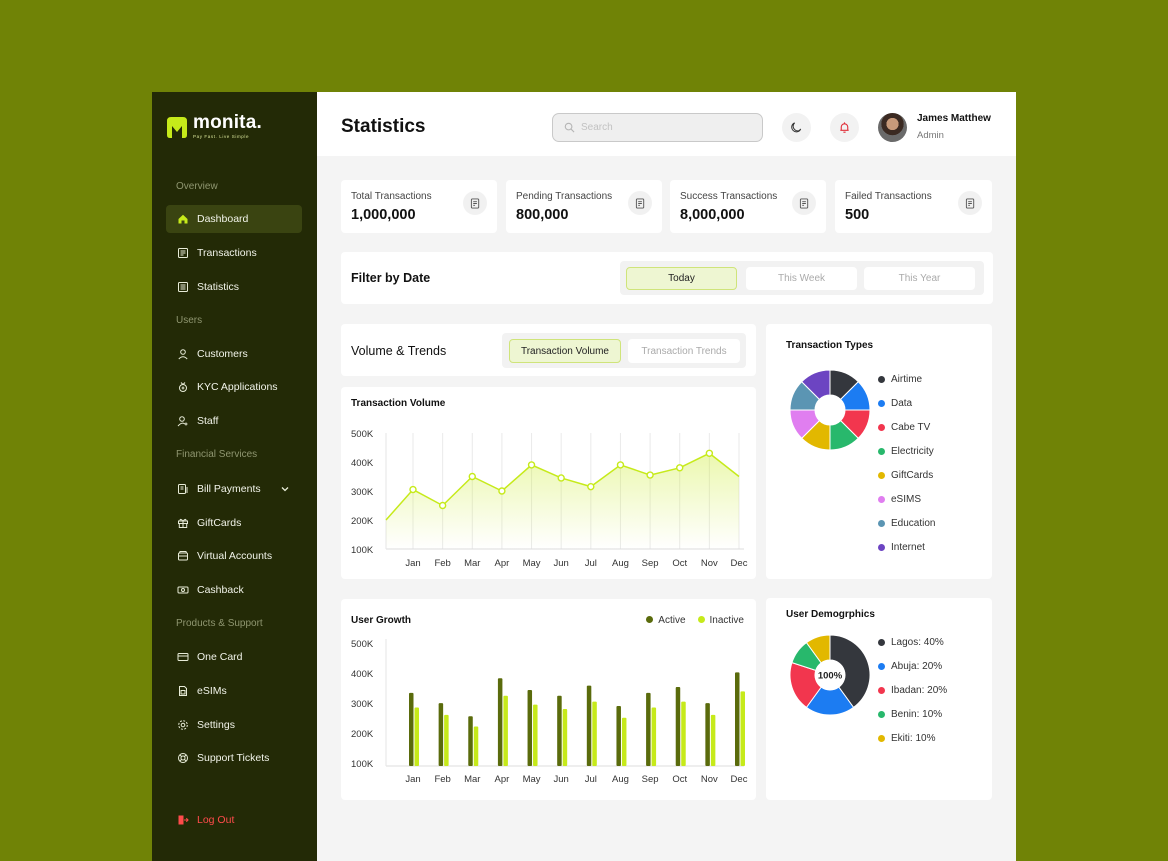  What do you see at coordinates (684, 351) in the screenshot?
I see `tab-transaction-trends: Transaction Trends` at bounding box center [684, 351].